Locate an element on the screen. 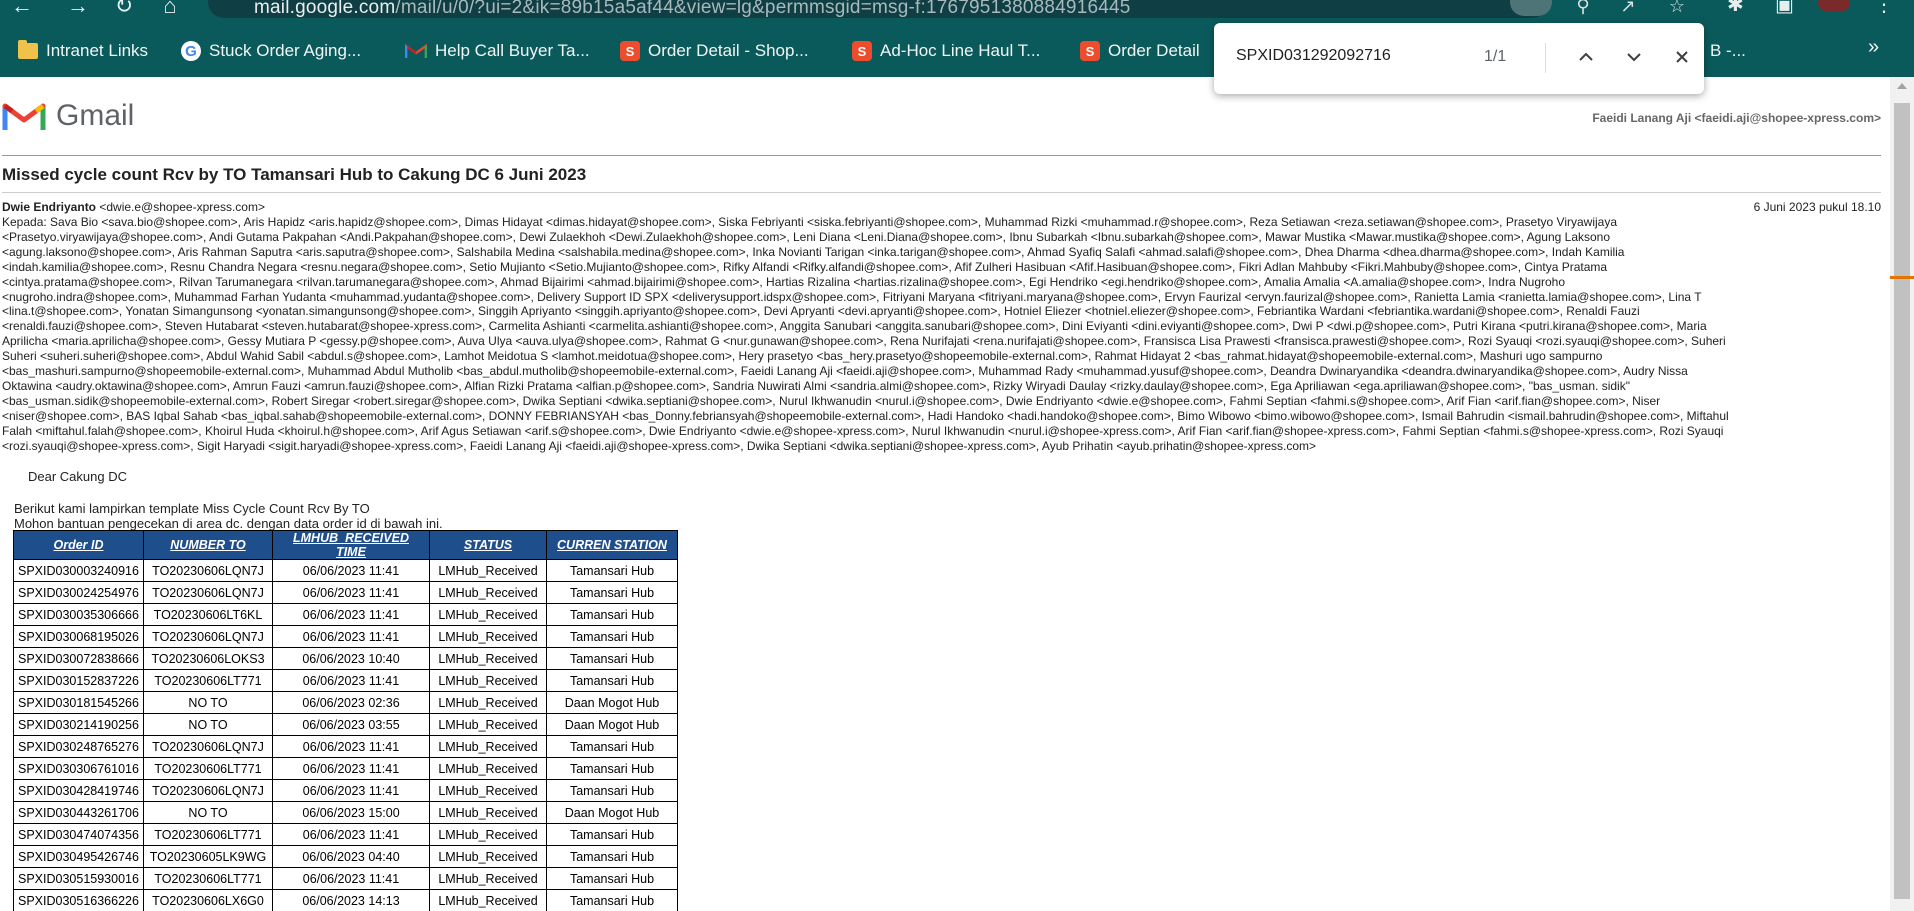  sender-email: <dwie.e@shopee-xpress.com> is located at coordinates (182, 207).